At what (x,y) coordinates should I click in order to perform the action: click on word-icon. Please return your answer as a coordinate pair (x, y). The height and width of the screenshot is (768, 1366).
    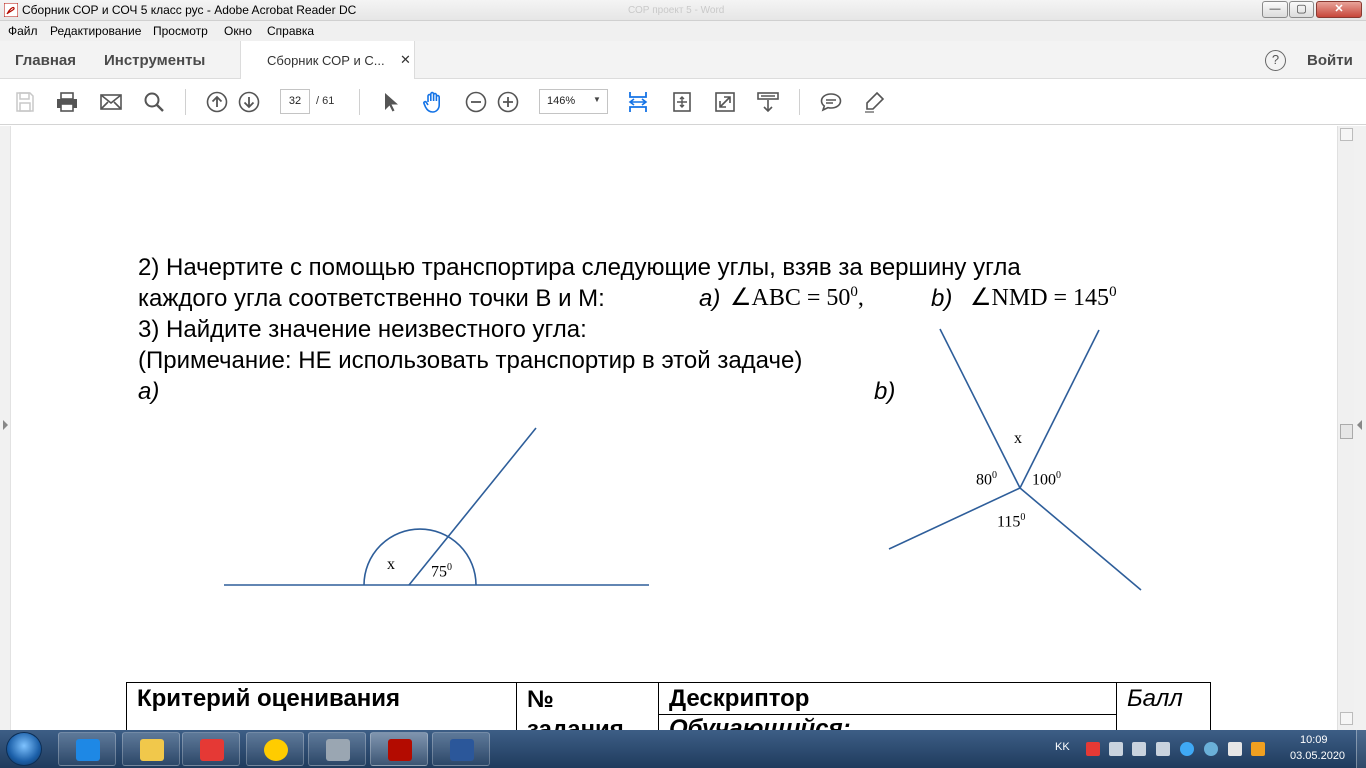
    Looking at the image, I should click on (462, 750).